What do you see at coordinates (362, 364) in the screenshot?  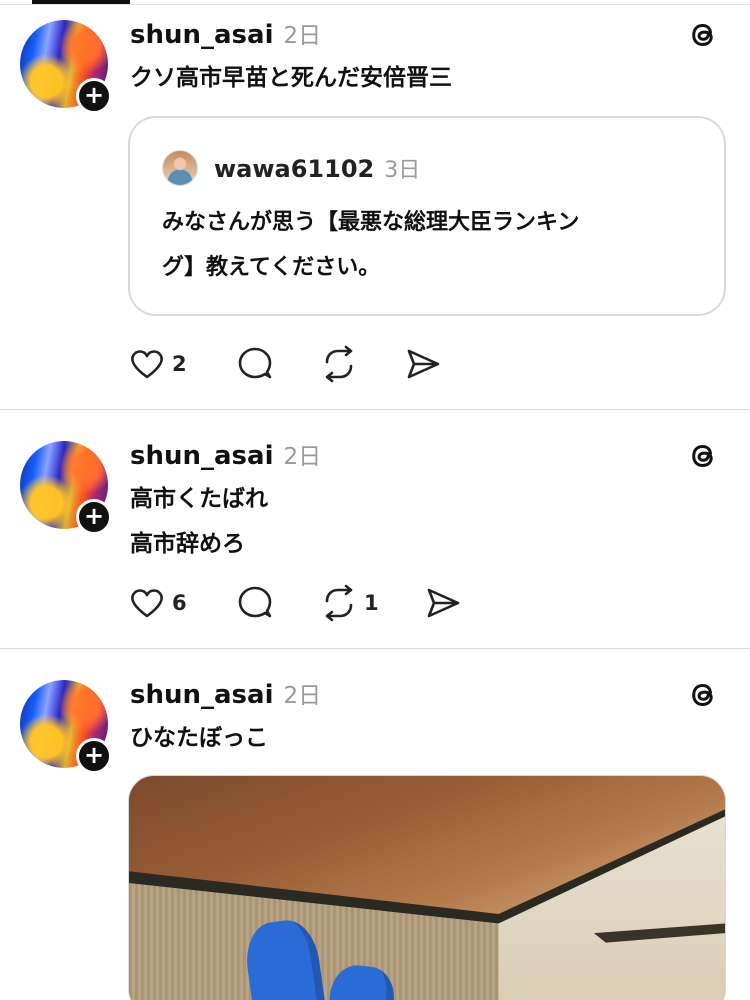 I see `repost-button` at bounding box center [362, 364].